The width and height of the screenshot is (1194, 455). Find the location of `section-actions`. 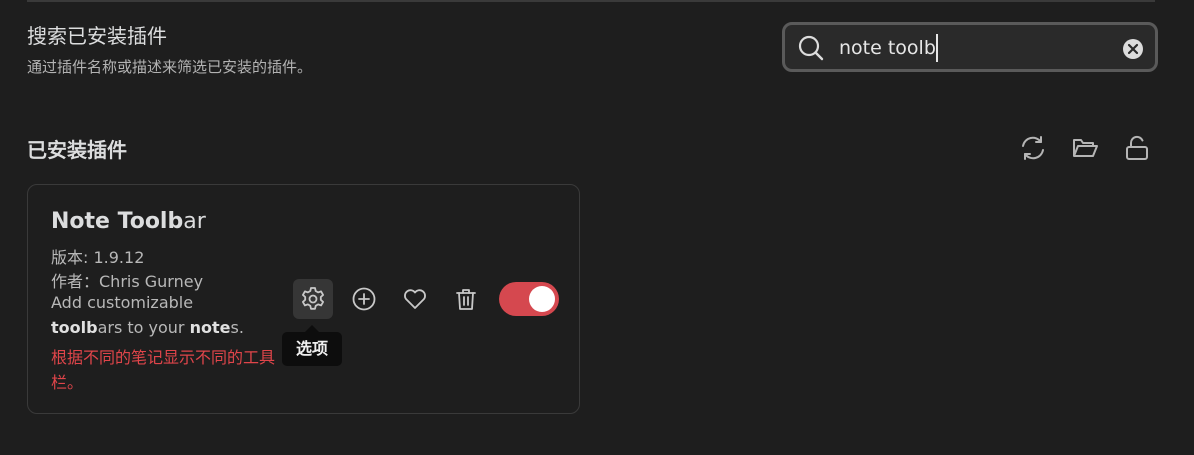

section-actions is located at coordinates (1085, 148).